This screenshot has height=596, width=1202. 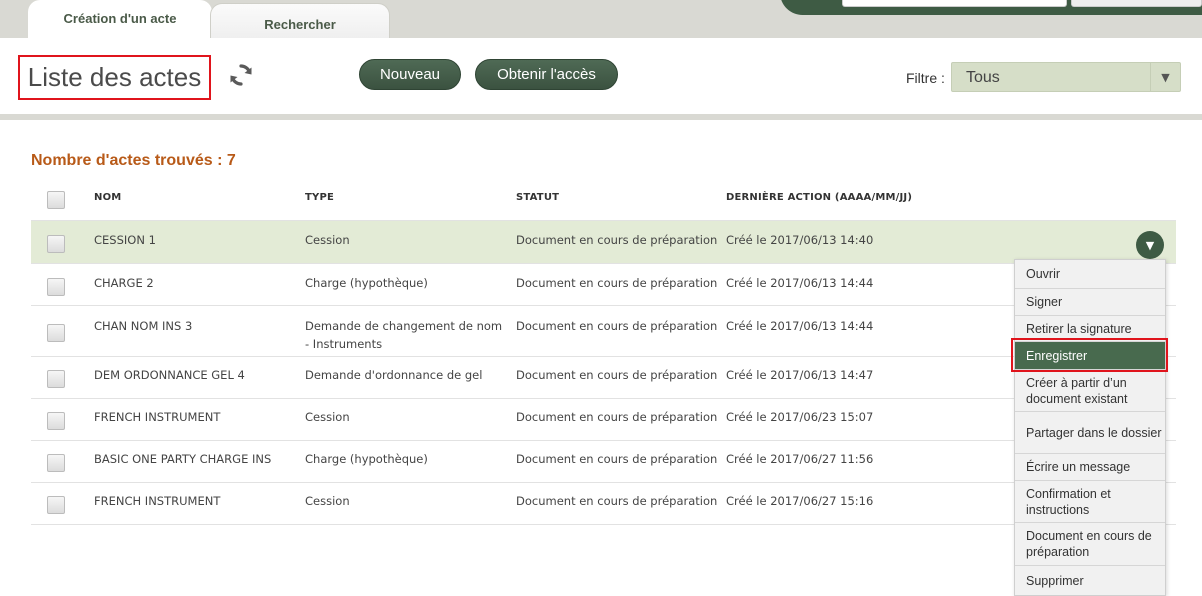 What do you see at coordinates (1066, 77) in the screenshot?
I see `filter-select: Tous ▼` at bounding box center [1066, 77].